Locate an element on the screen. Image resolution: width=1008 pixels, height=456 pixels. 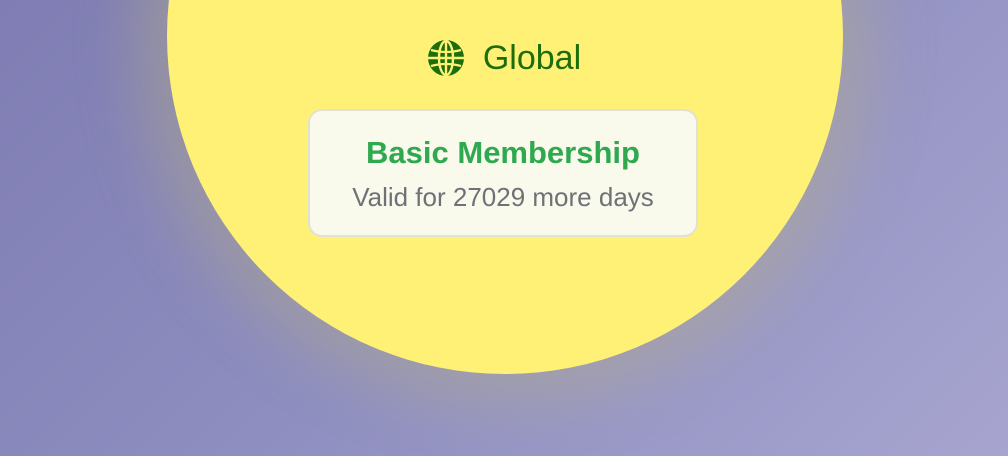
membership-title: Basic Membership is located at coordinates (503, 152).